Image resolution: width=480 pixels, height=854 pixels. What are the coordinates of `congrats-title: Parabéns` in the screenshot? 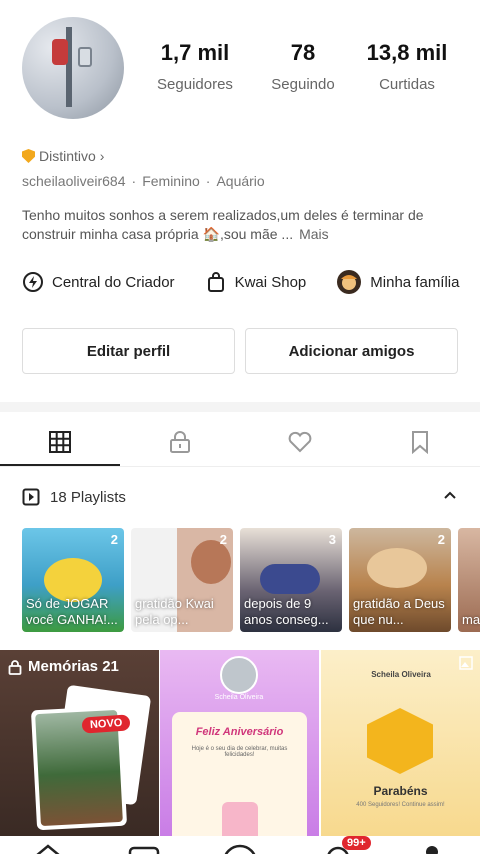 It's located at (400, 791).